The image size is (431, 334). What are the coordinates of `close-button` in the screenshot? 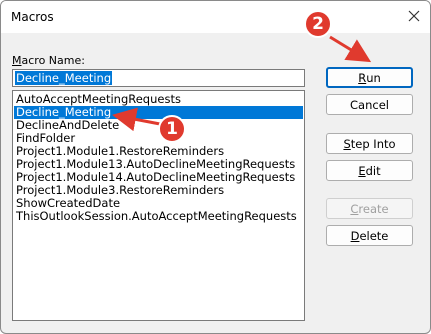 It's located at (414, 16).